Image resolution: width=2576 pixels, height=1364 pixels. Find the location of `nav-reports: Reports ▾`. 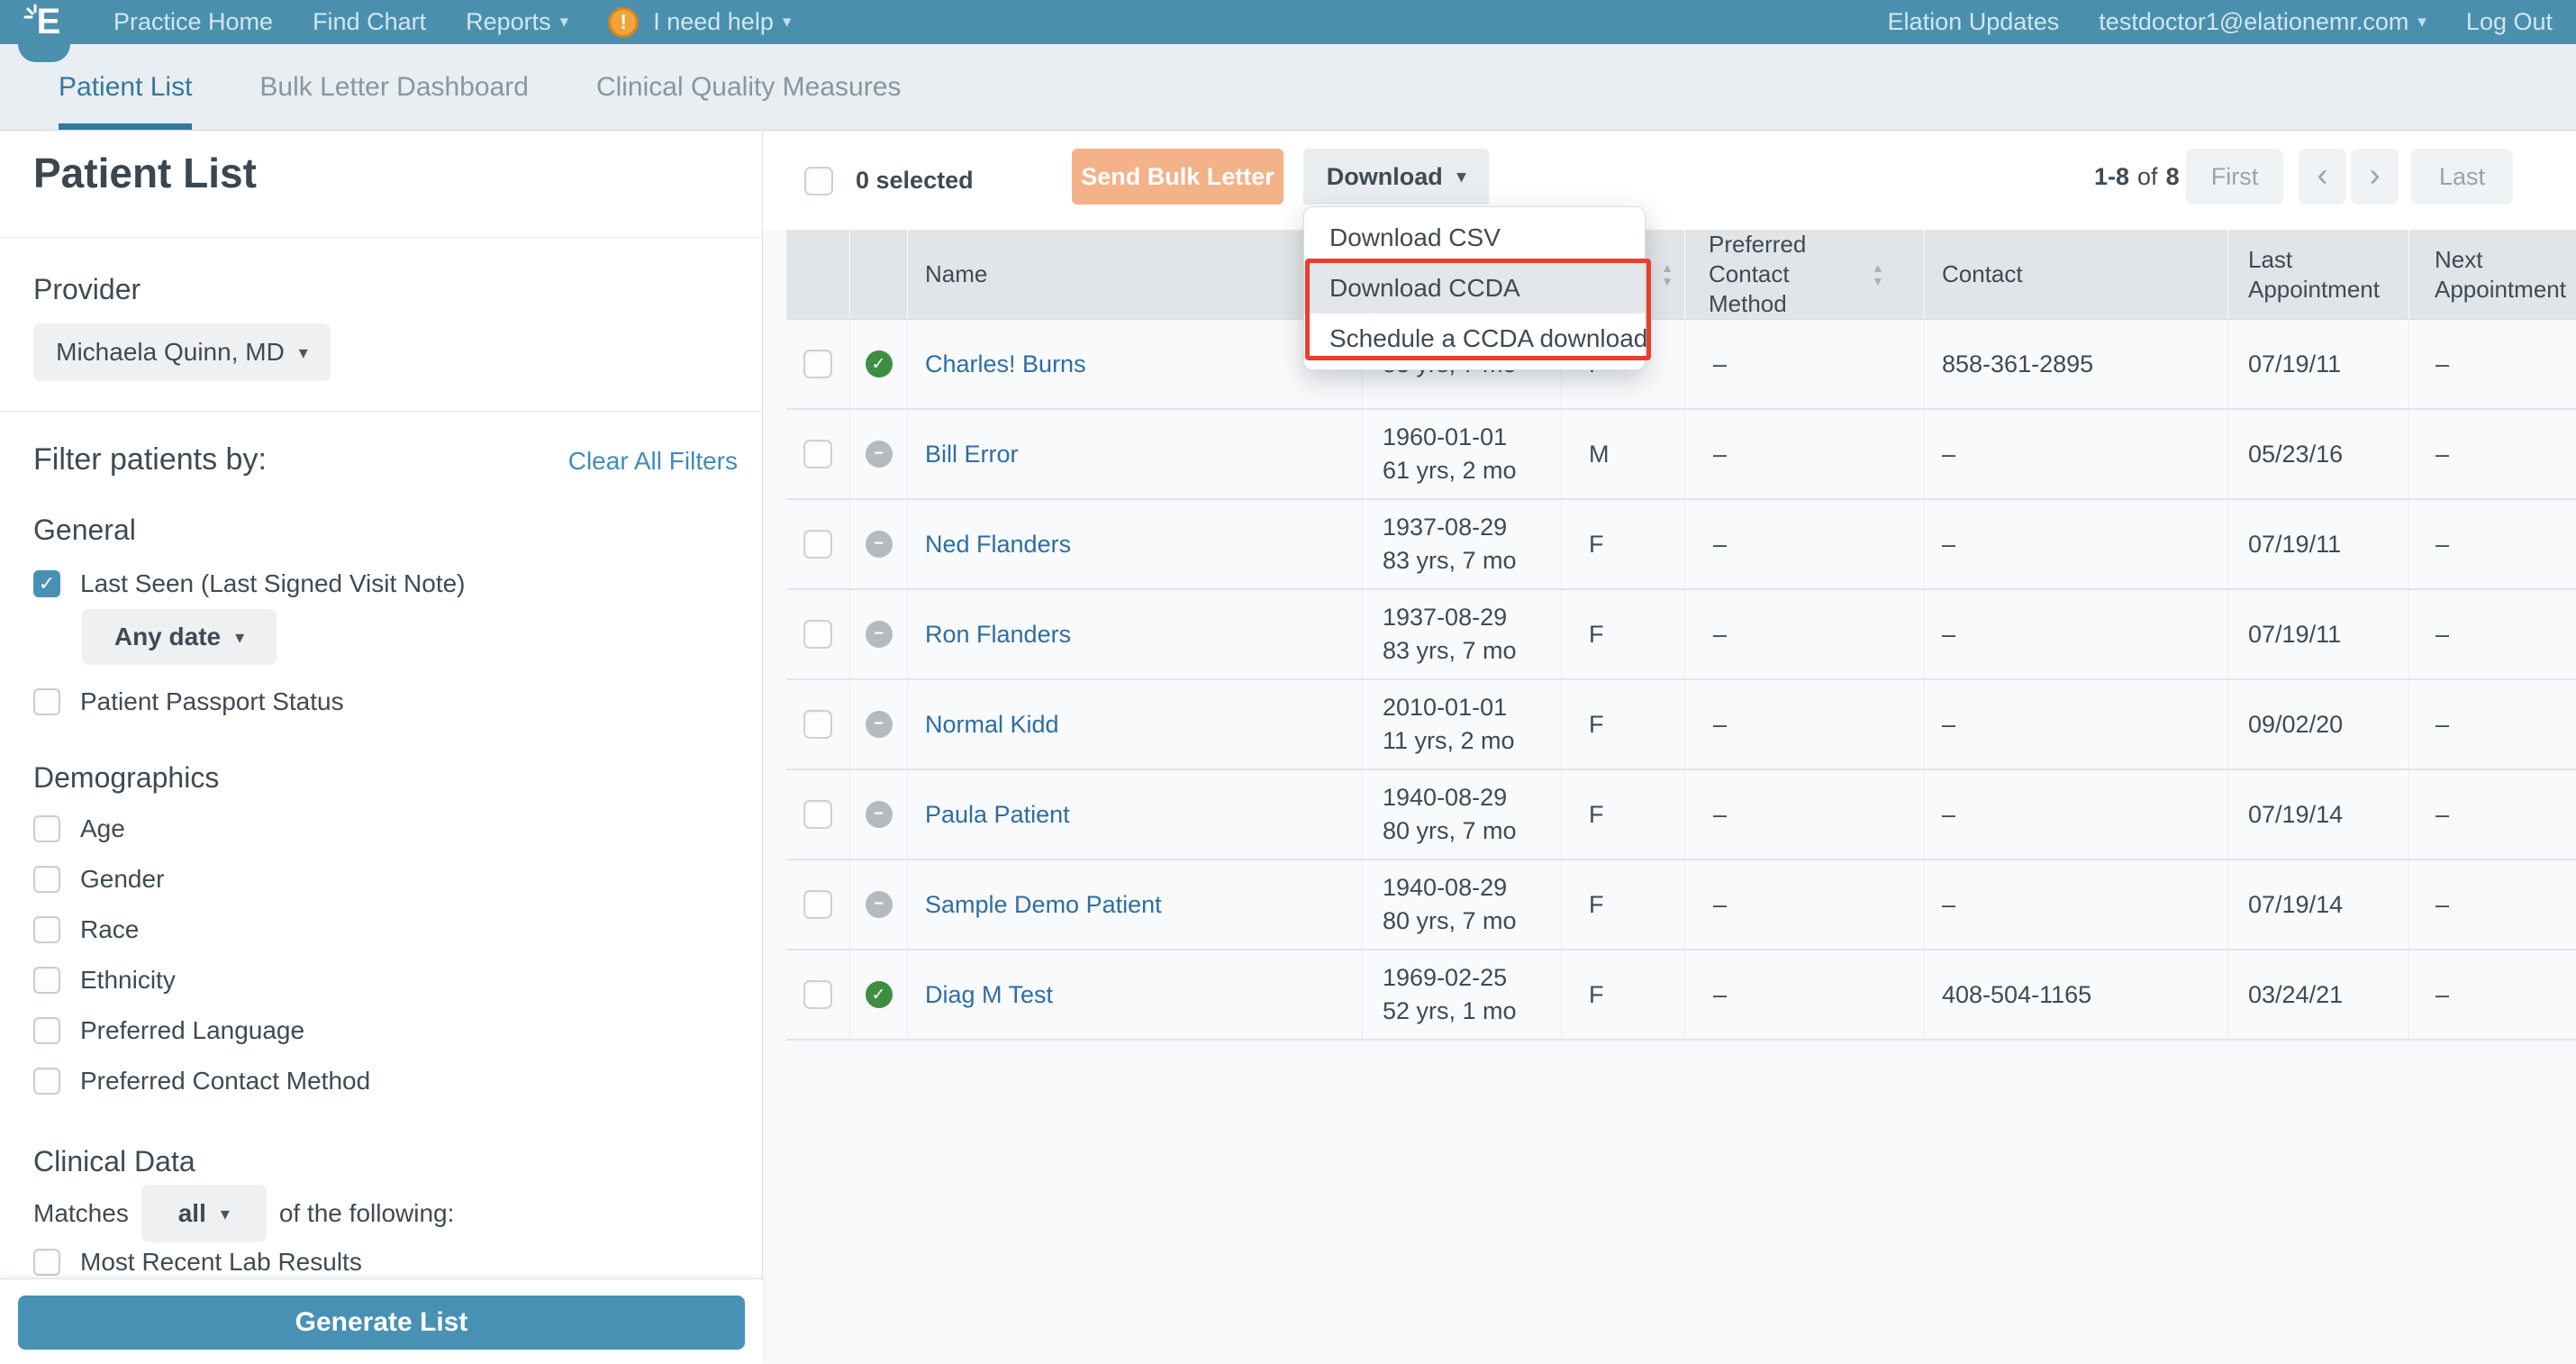

nav-reports: Reports ▾ is located at coordinates (517, 22).